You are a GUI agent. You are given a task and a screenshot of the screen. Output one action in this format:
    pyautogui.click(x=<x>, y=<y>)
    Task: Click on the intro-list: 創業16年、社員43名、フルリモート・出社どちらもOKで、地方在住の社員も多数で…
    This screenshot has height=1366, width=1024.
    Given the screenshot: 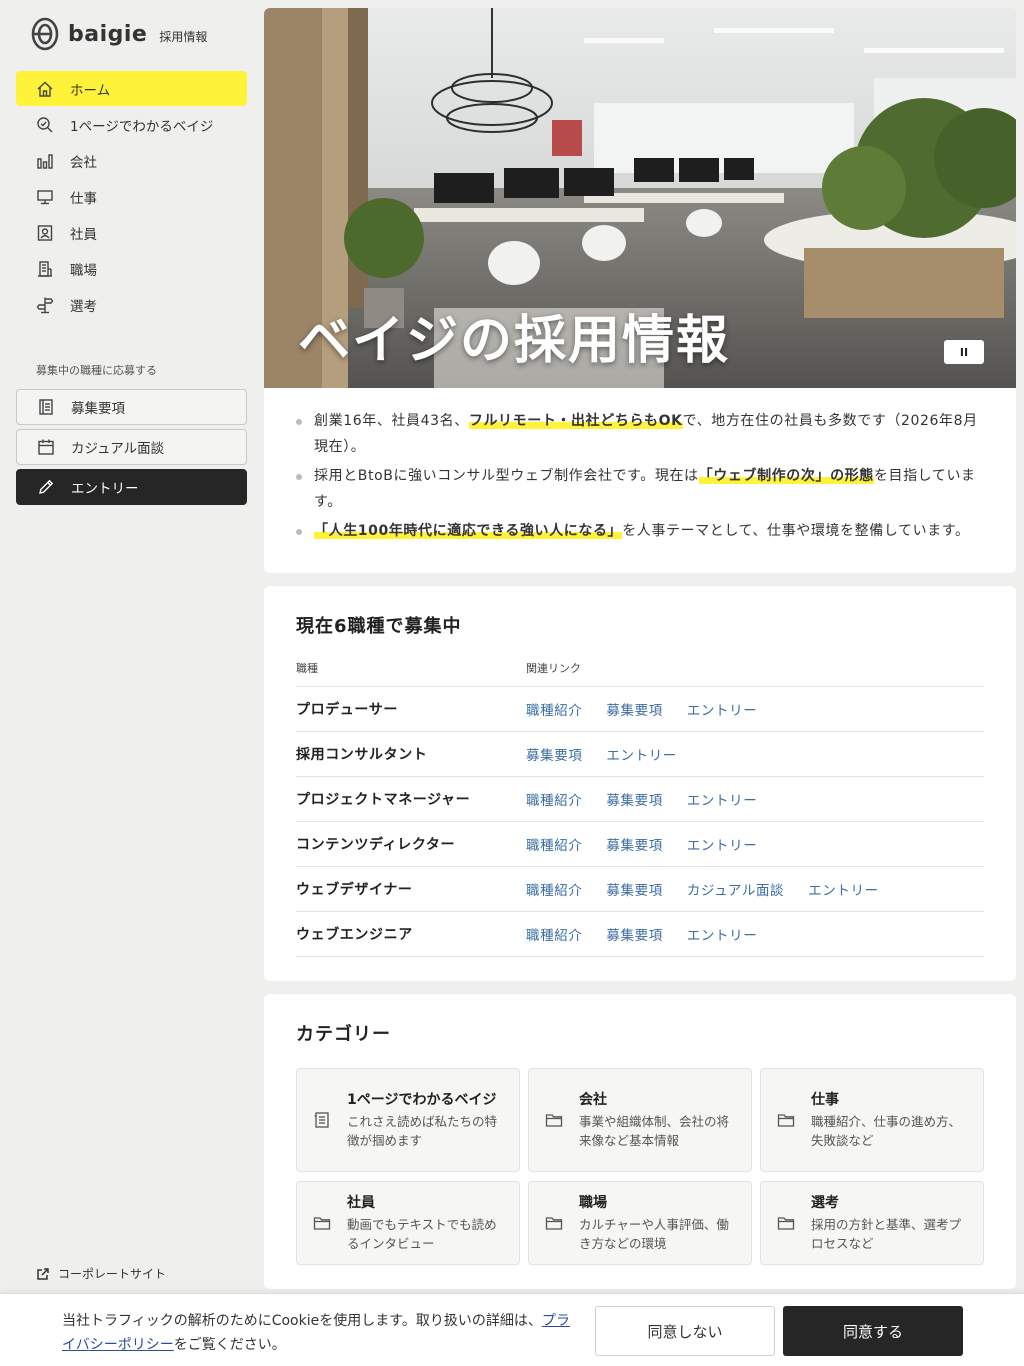 What is the action you would take?
    pyautogui.click(x=640, y=480)
    